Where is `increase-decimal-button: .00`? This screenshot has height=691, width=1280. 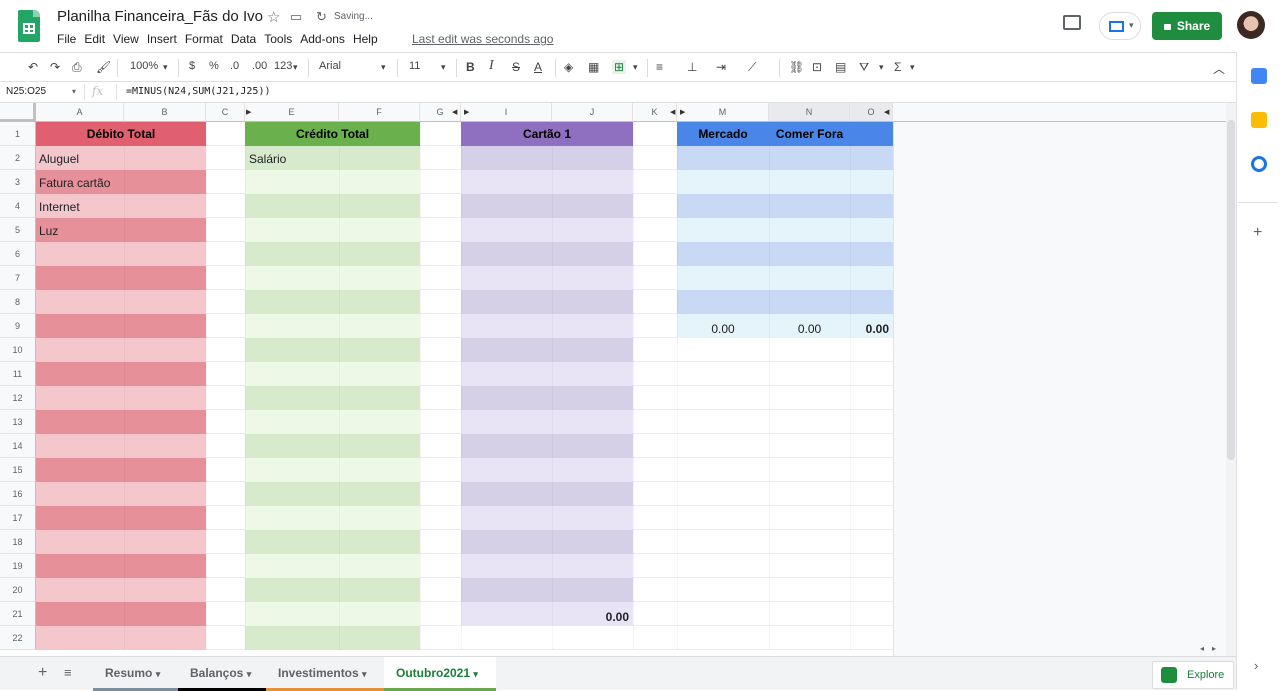
increase-decimal-button: .00 is located at coordinates (259, 66).